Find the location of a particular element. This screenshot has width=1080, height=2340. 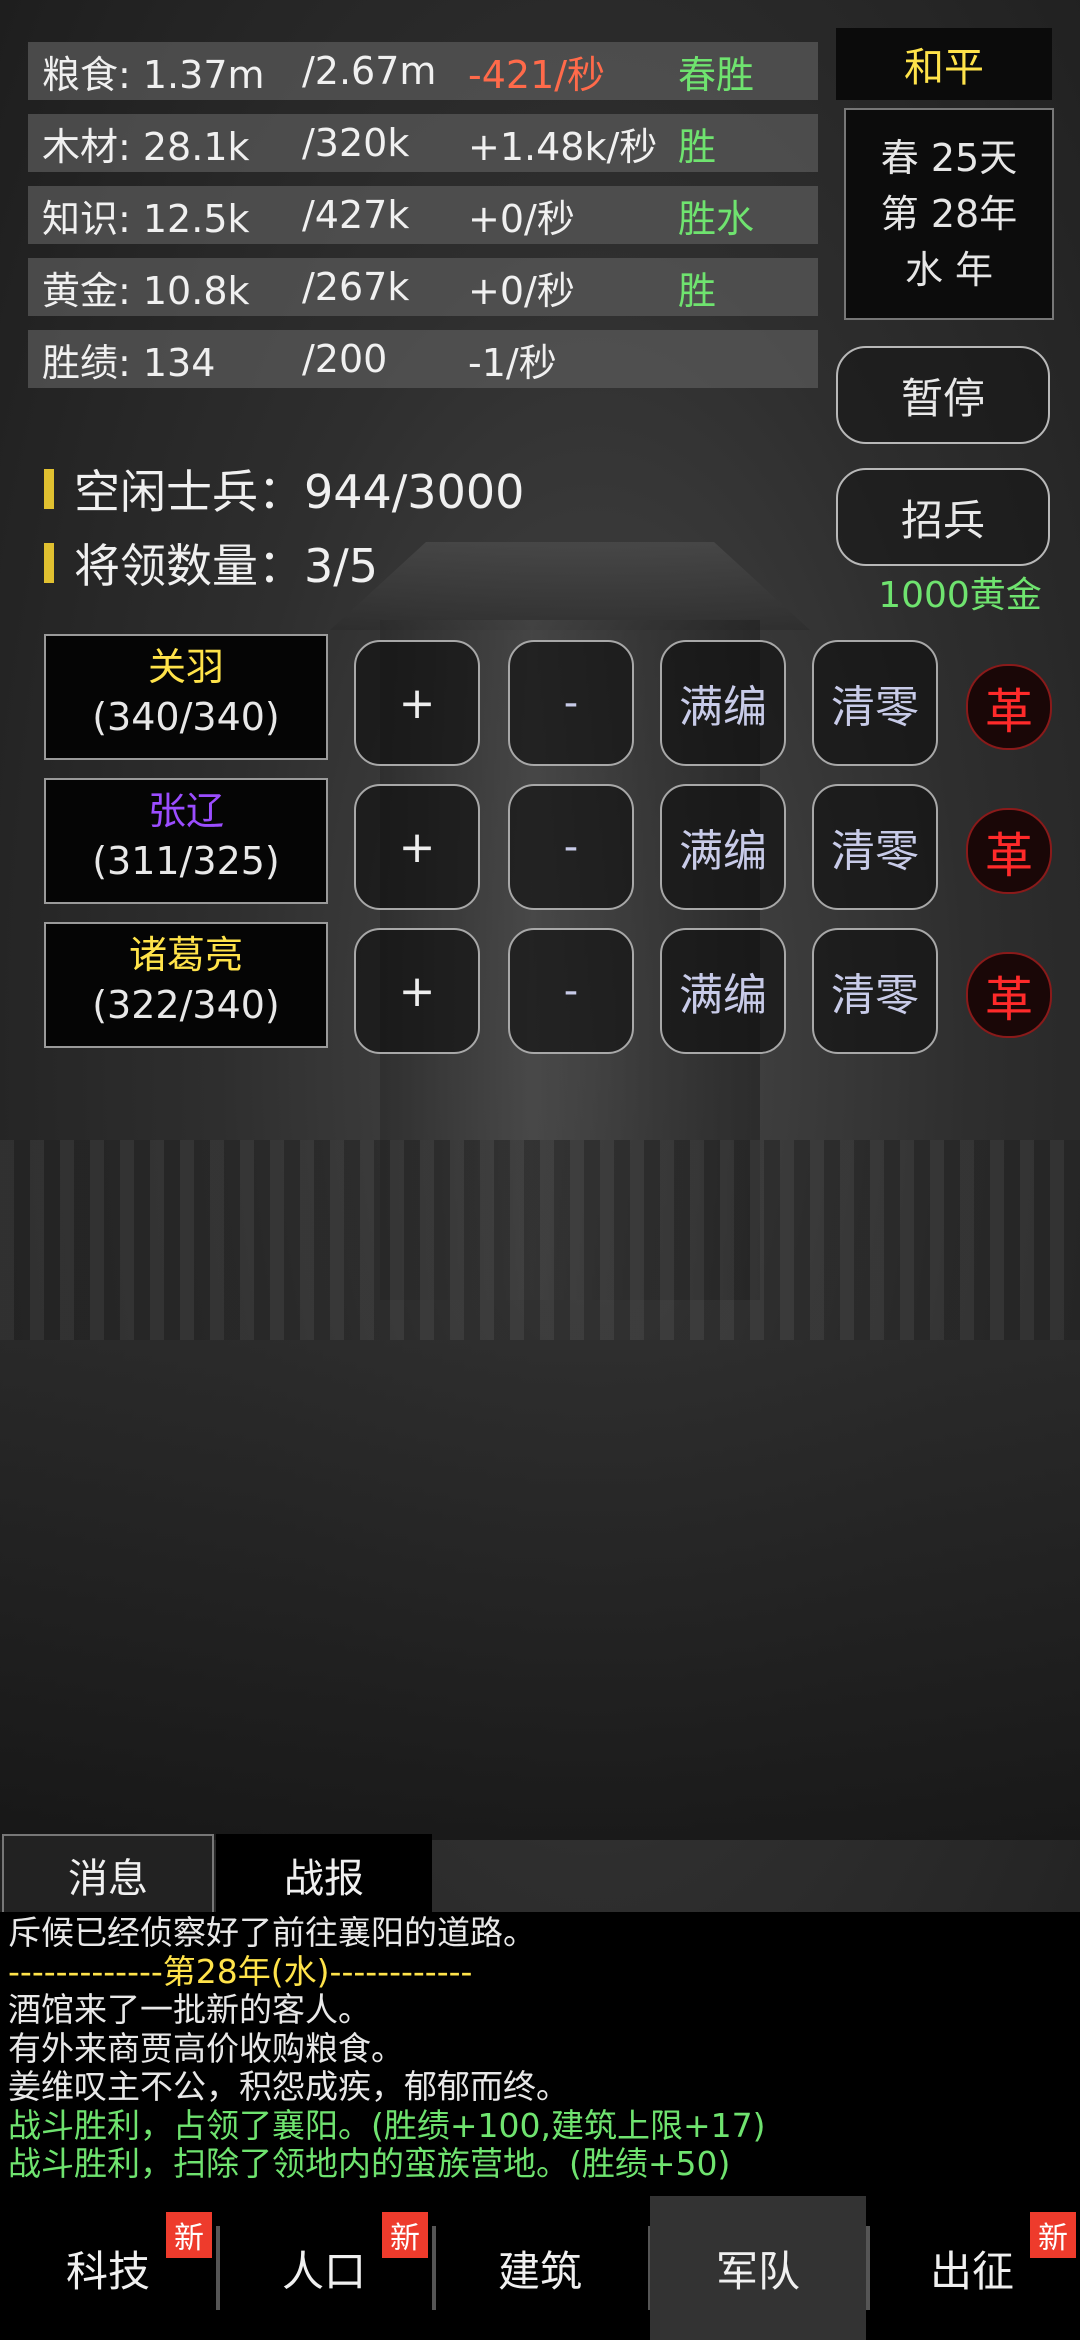

general-card: 诸葛亮 (322/340) is located at coordinates (186, 985).